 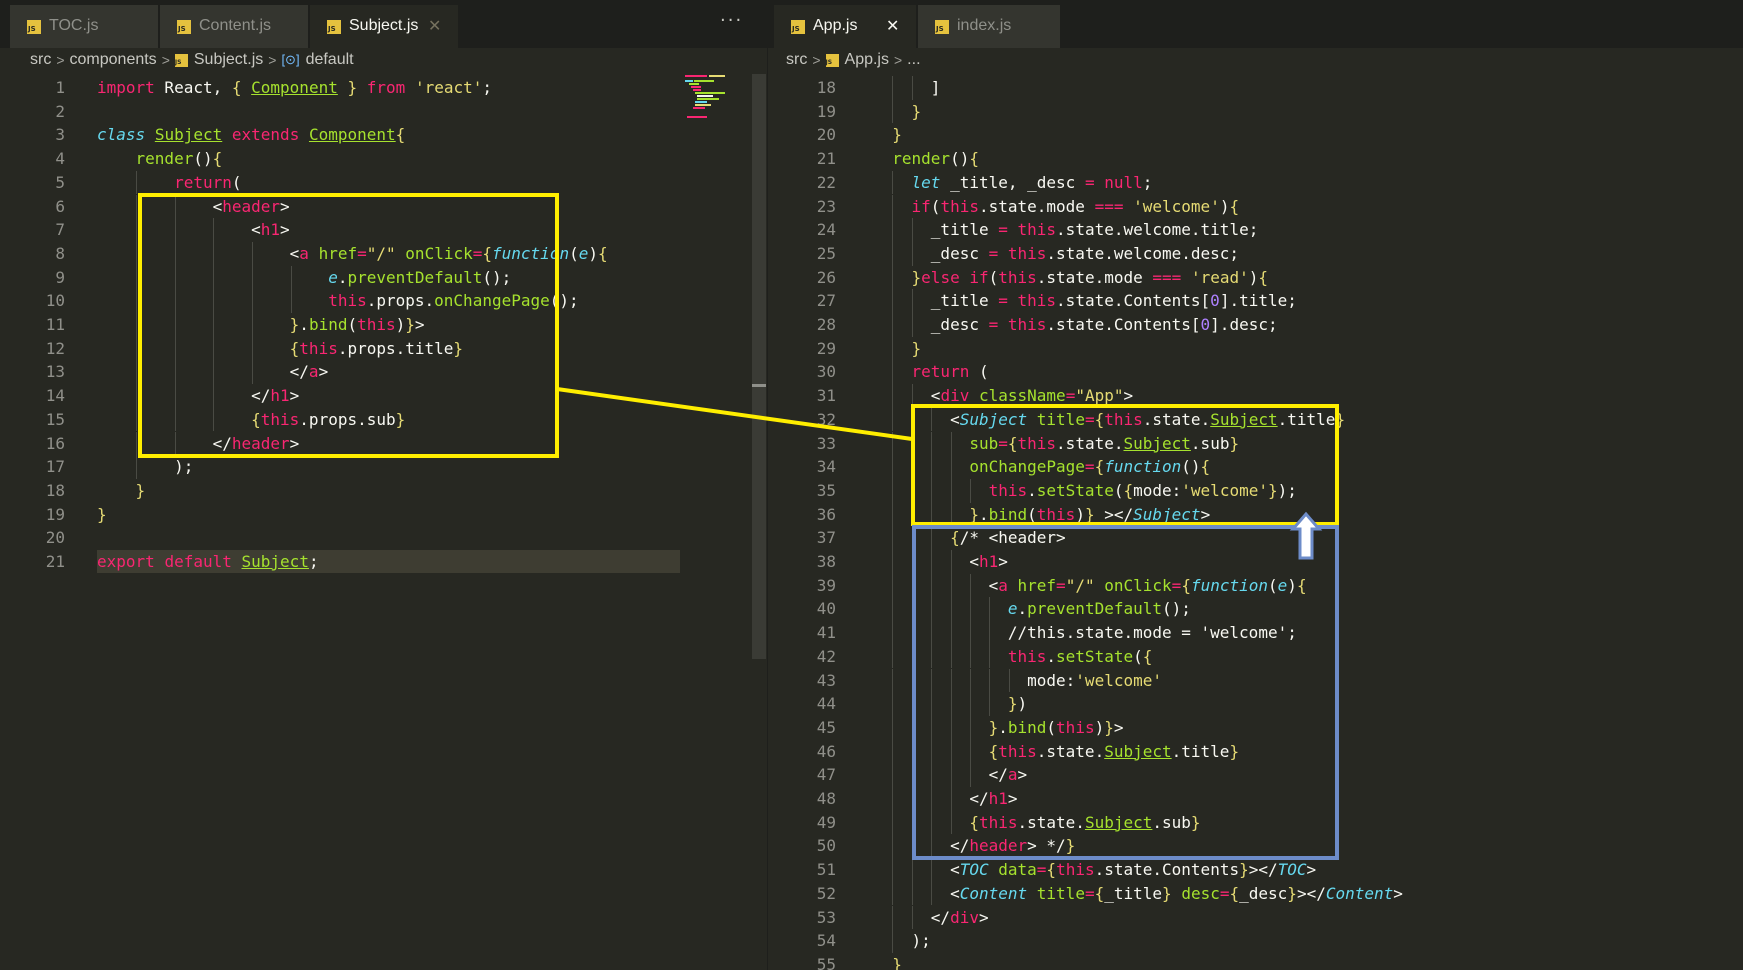 I want to click on subject-header-highlight-box, so click(x=348, y=325).